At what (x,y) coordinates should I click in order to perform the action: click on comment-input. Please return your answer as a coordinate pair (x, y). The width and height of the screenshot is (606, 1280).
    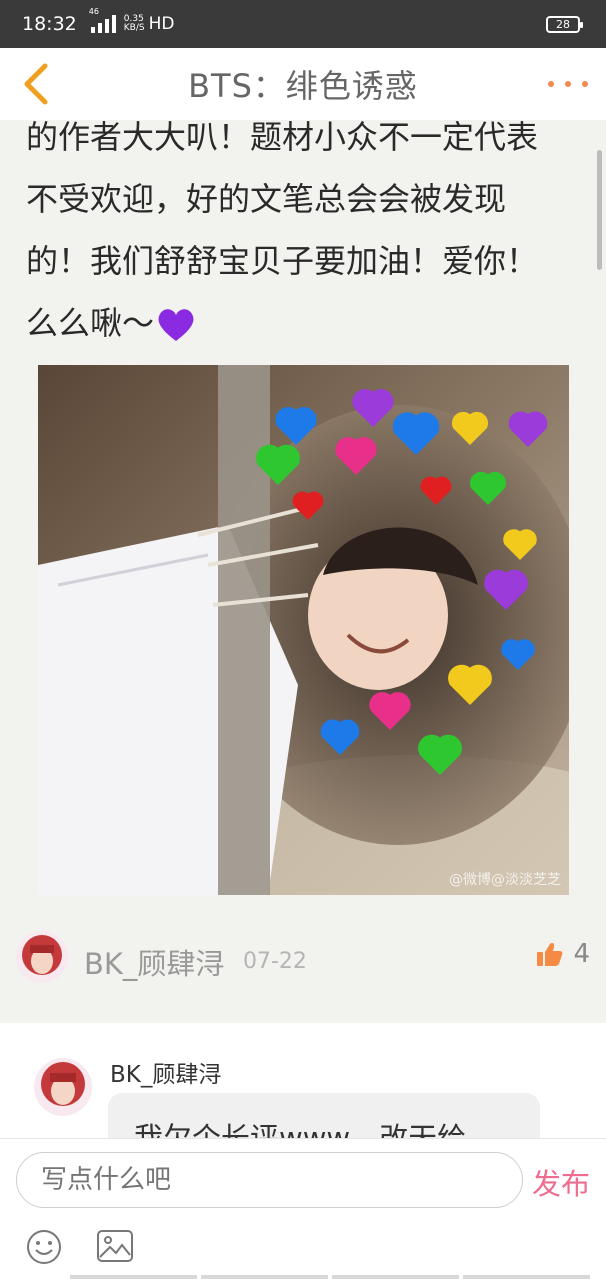
    Looking at the image, I should click on (269, 1180).